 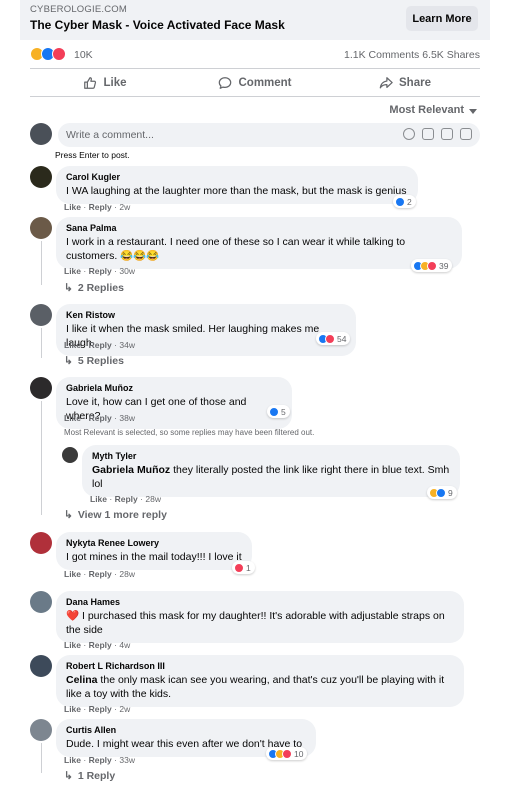 I want to click on like-button: Like, so click(x=105, y=83).